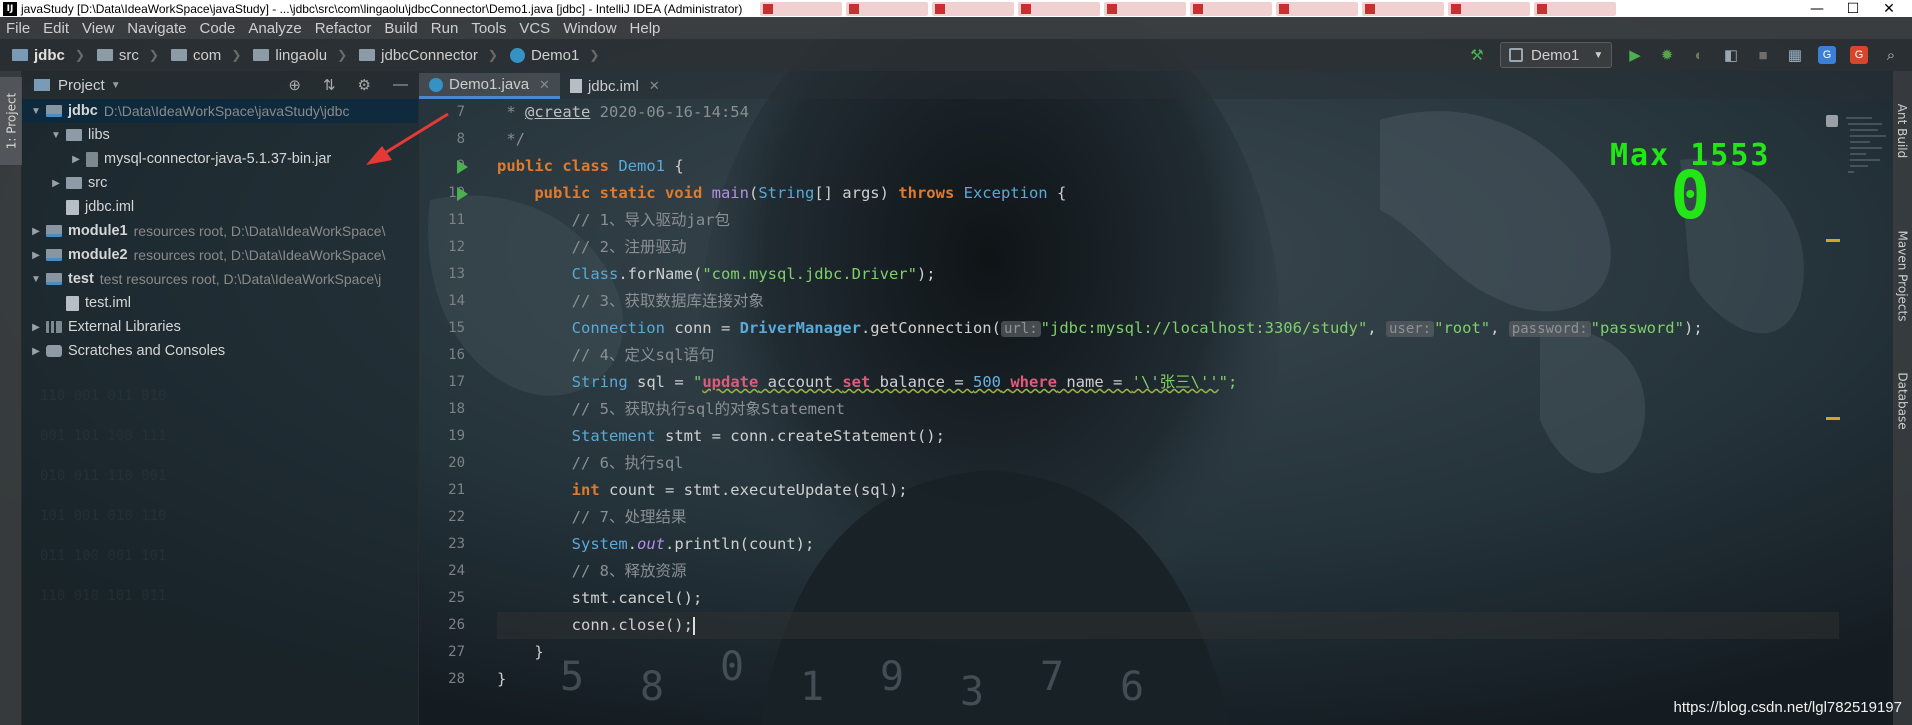  Describe the element at coordinates (1168, 409) in the screenshot. I see `code-line-18: // 5、获取执行sql的对象Statement` at that location.